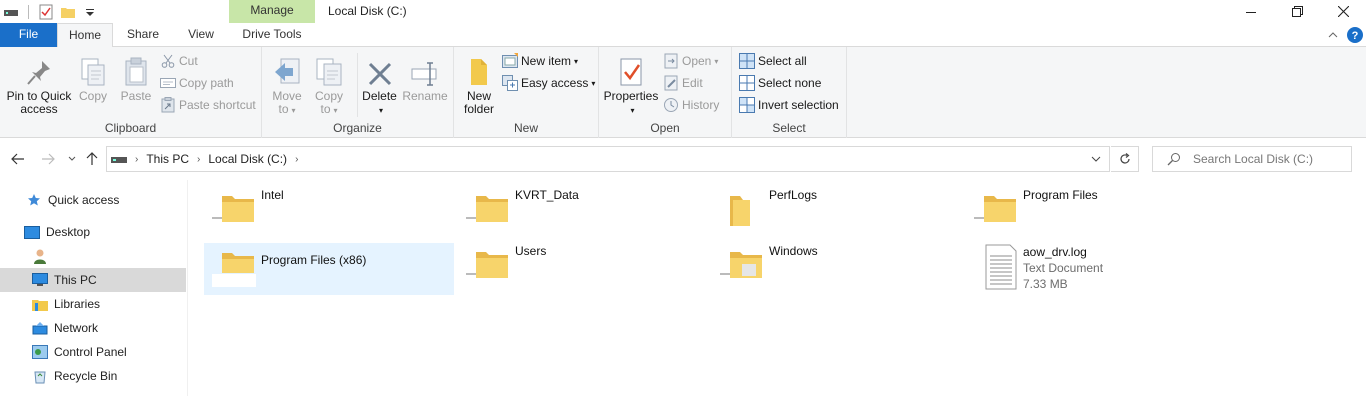 This screenshot has height=396, width=1366. I want to click on nav-control-panel: Control Panel, so click(93, 352).